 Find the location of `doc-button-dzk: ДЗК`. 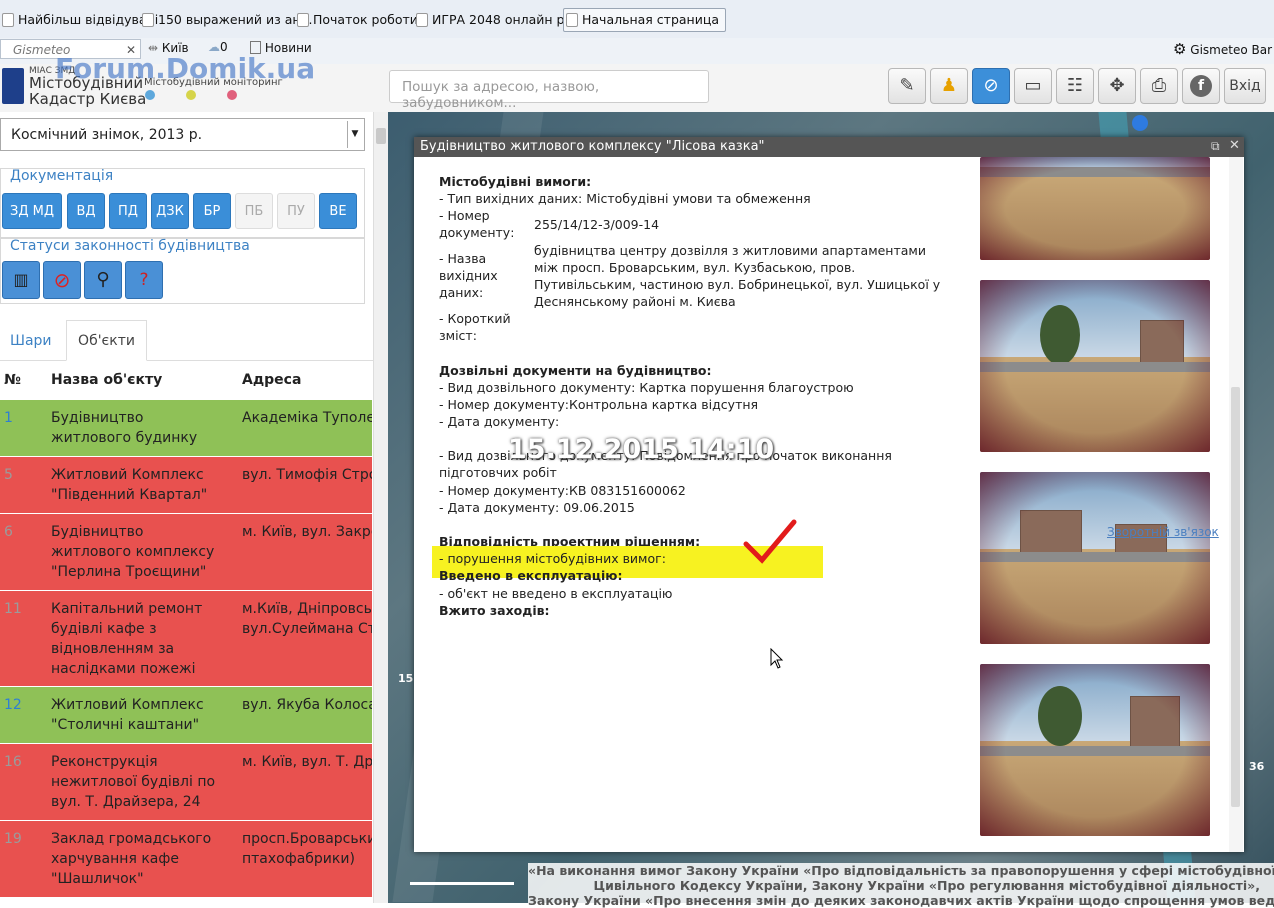

doc-button-dzk: ДЗК is located at coordinates (170, 211).